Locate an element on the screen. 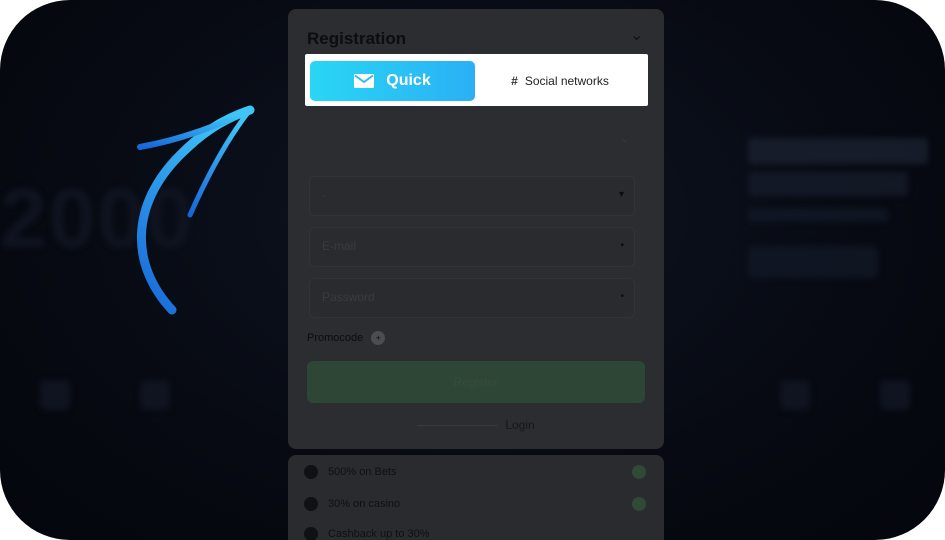 This screenshot has height=540, width=945. tab-social-networks: # Social networks is located at coordinates (560, 81).